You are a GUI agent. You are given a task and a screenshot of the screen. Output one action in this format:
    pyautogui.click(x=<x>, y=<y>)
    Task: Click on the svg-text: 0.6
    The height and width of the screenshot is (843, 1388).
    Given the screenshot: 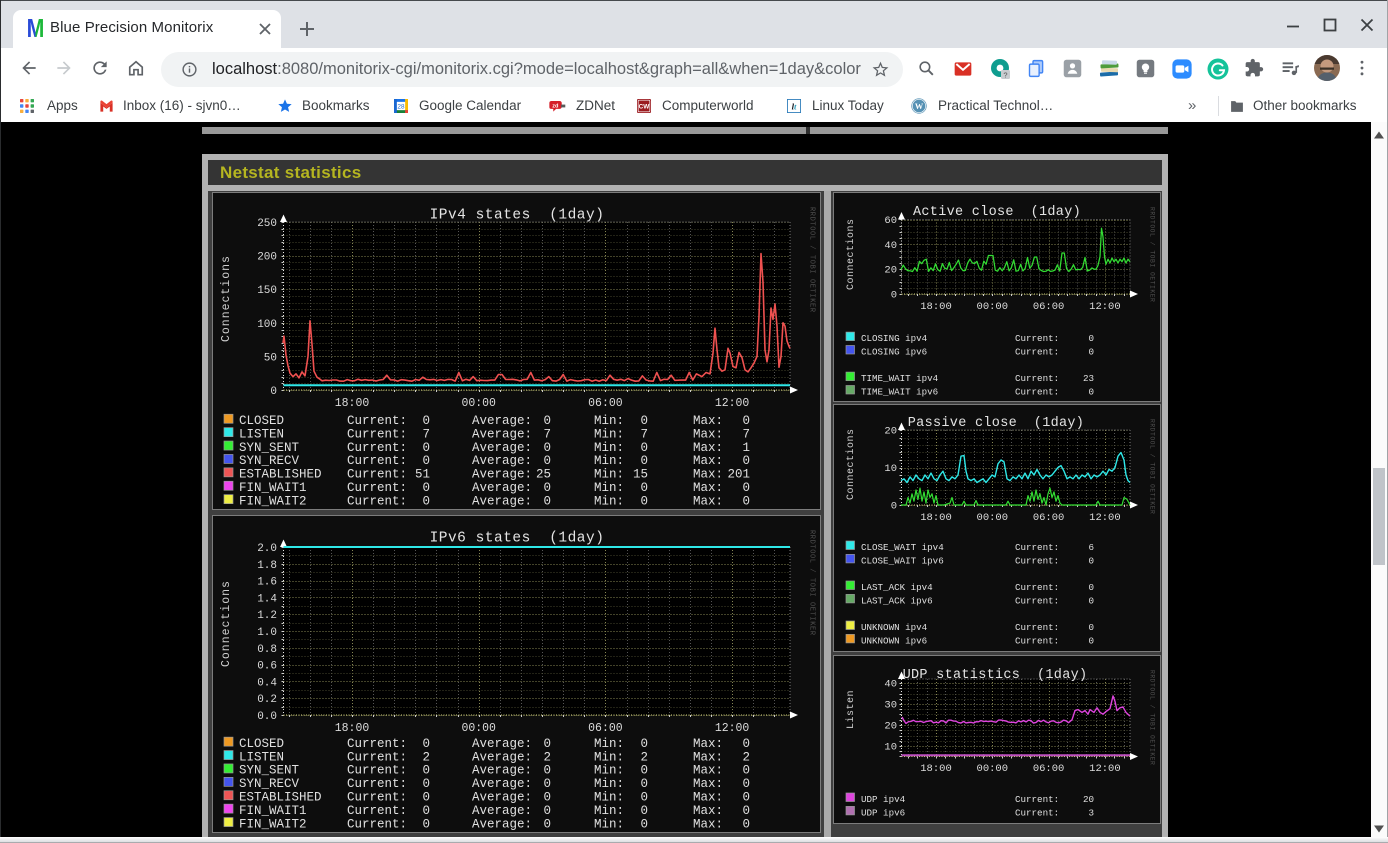 What is the action you would take?
    pyautogui.click(x=267, y=667)
    